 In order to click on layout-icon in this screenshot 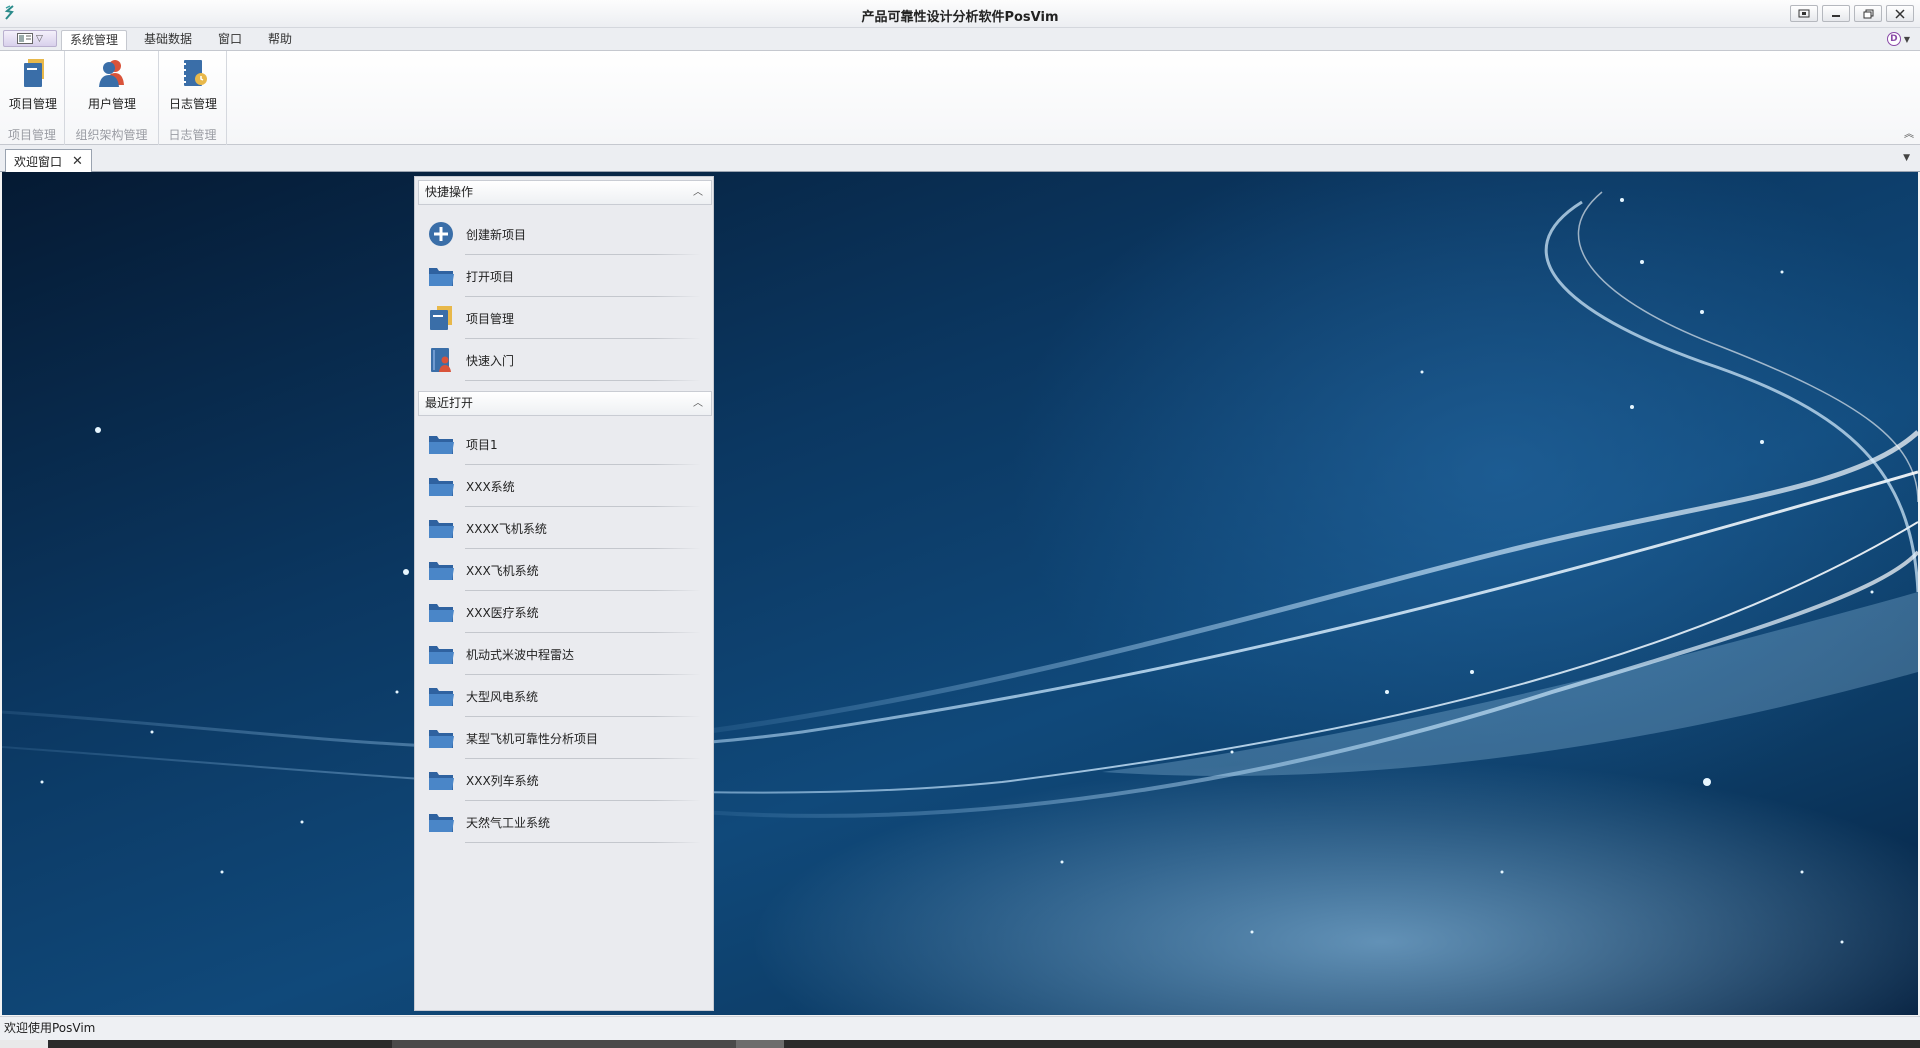, I will do `click(25, 38)`.